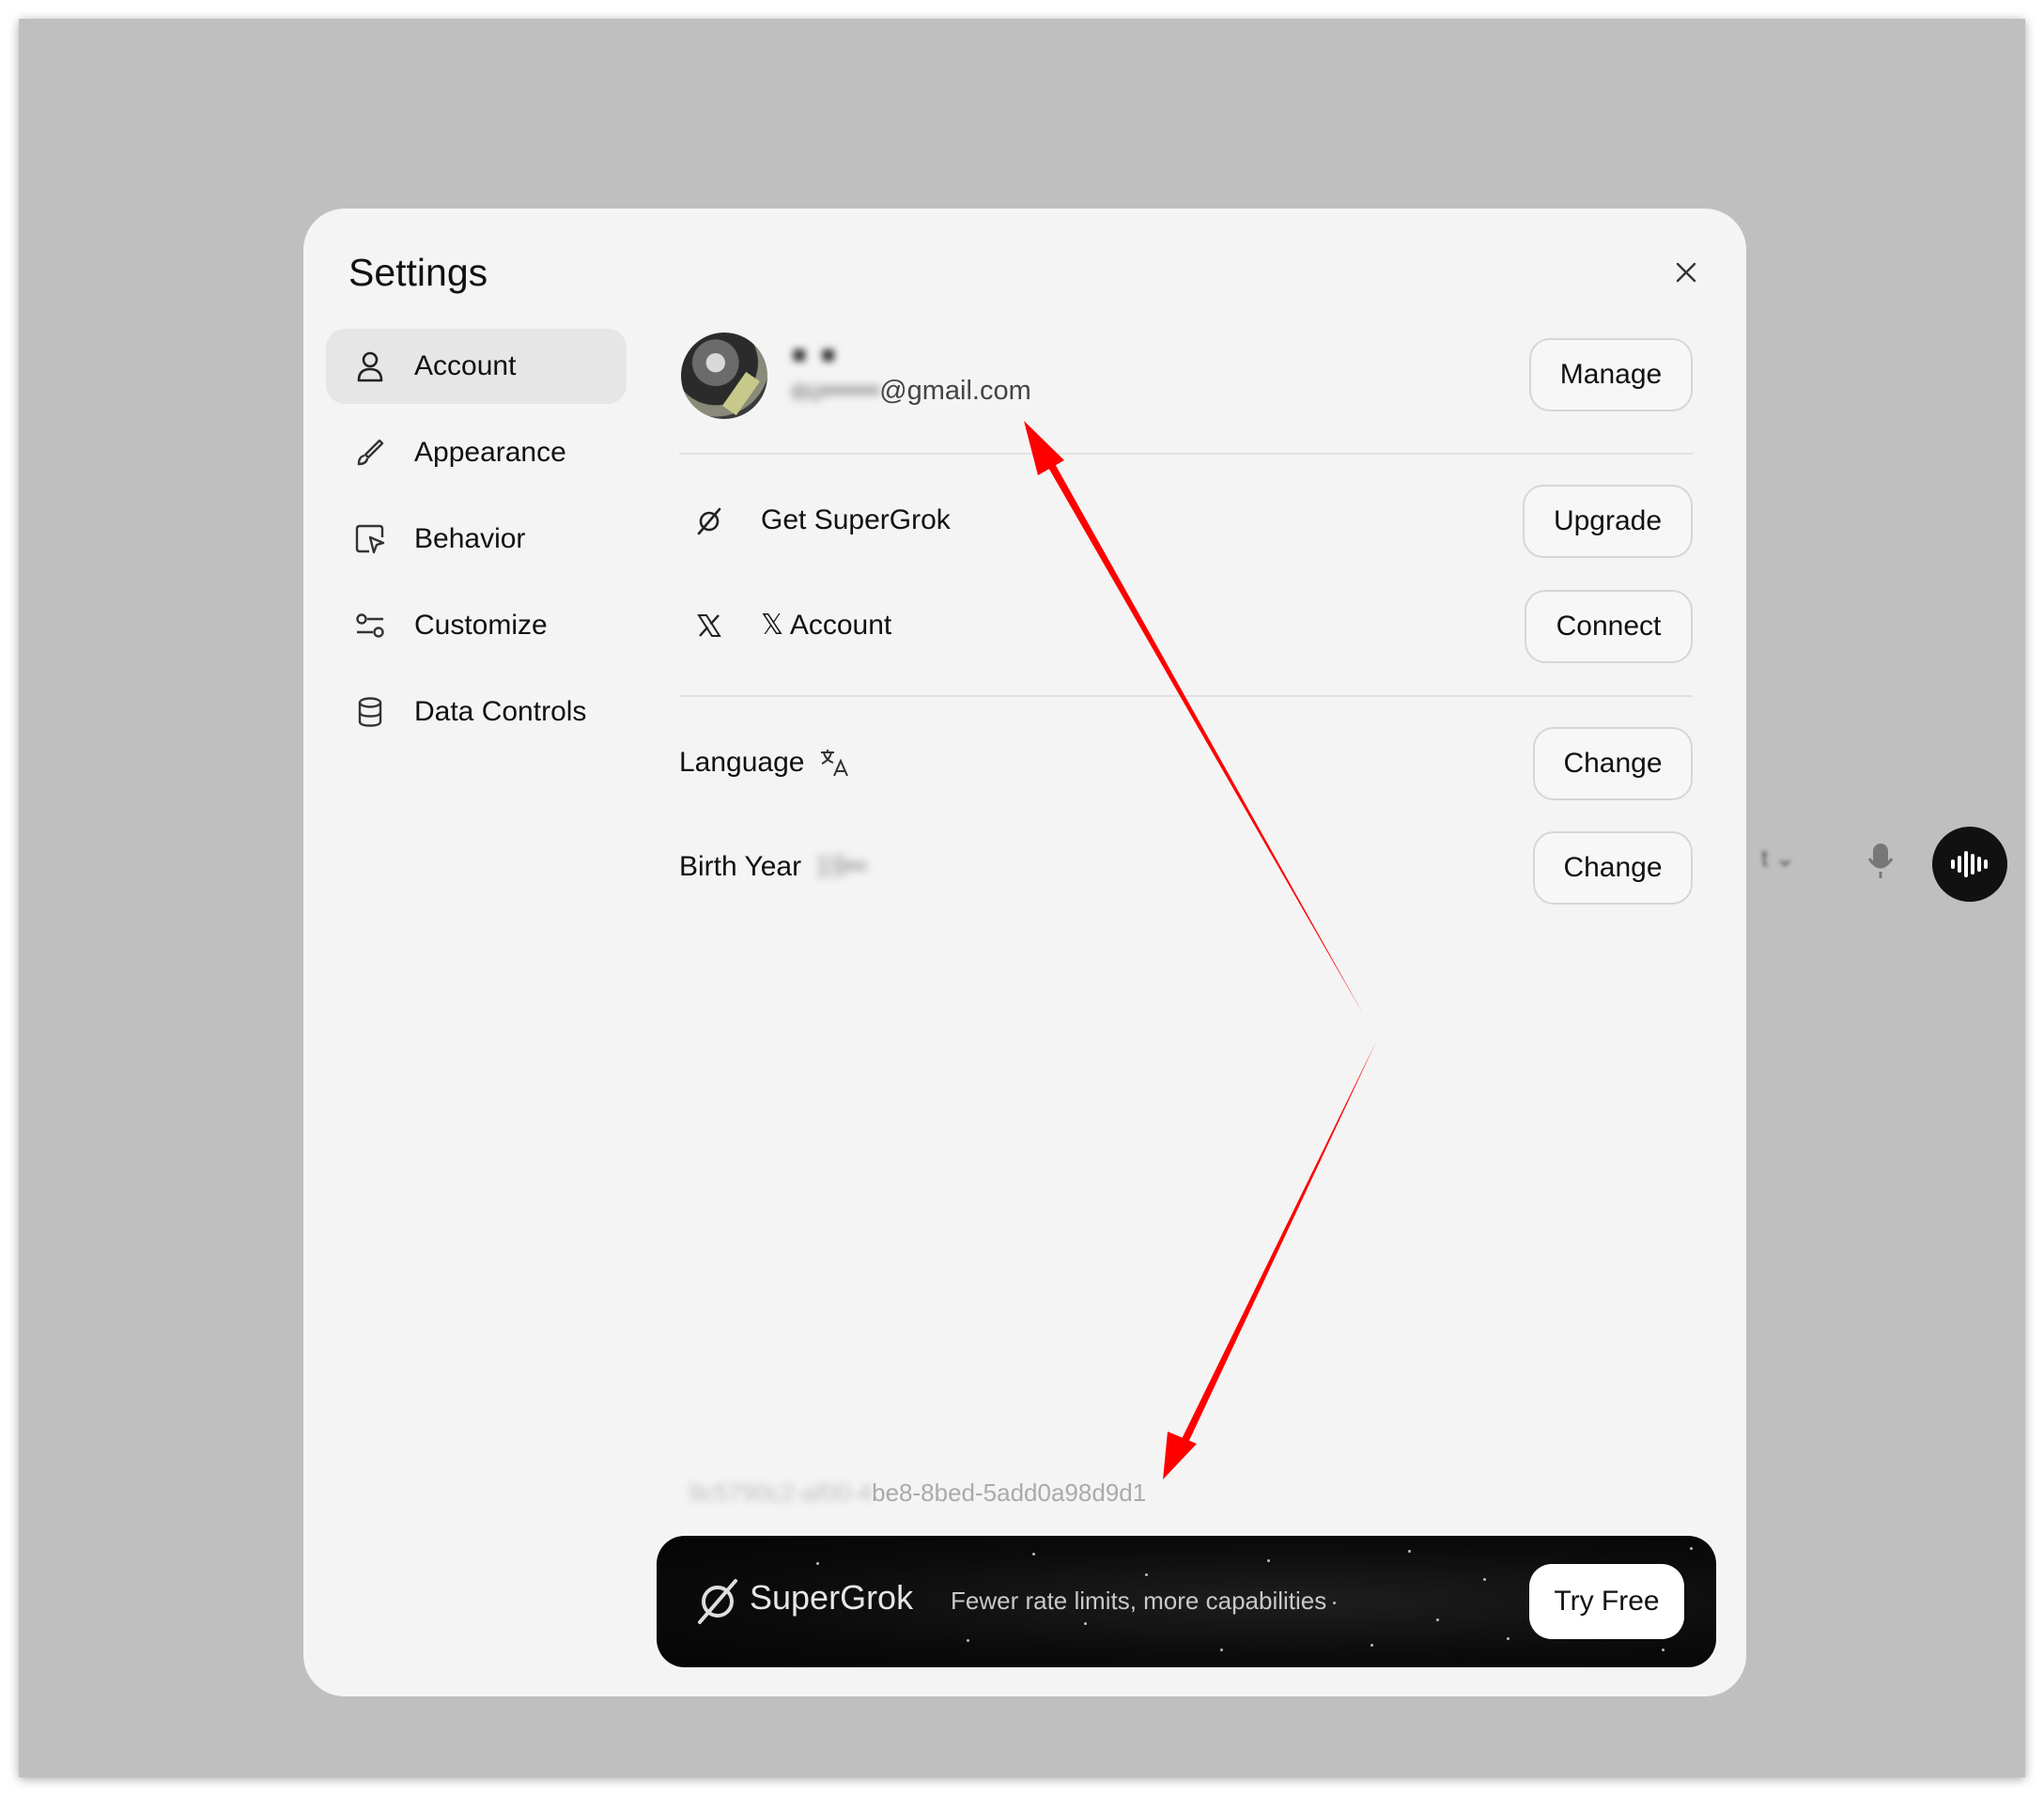 The height and width of the screenshot is (1796, 2044). Describe the element at coordinates (740, 866) in the screenshot. I see `birth-year-label: Birth Year` at that location.